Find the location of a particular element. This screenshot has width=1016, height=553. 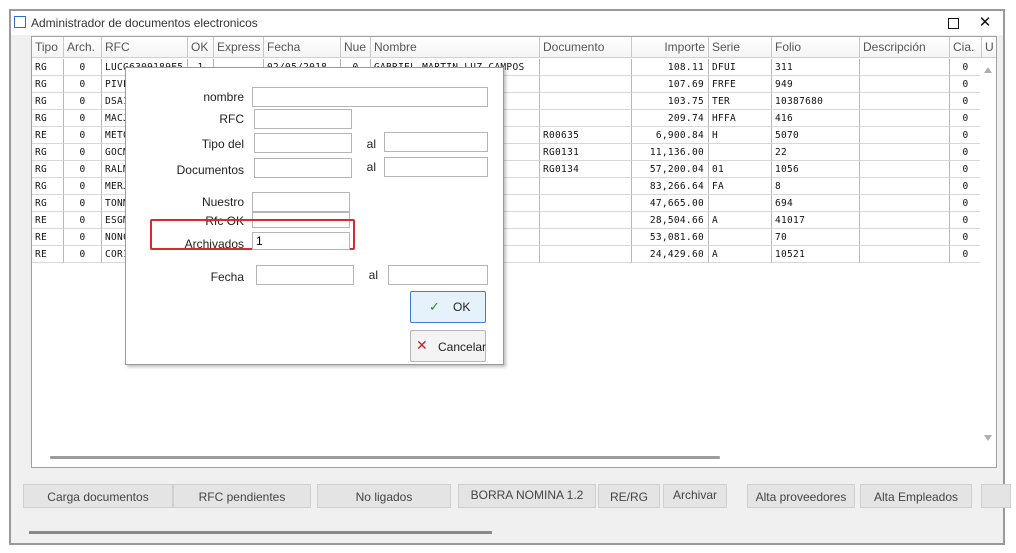

column-header: Nombre is located at coordinates (455, 47).